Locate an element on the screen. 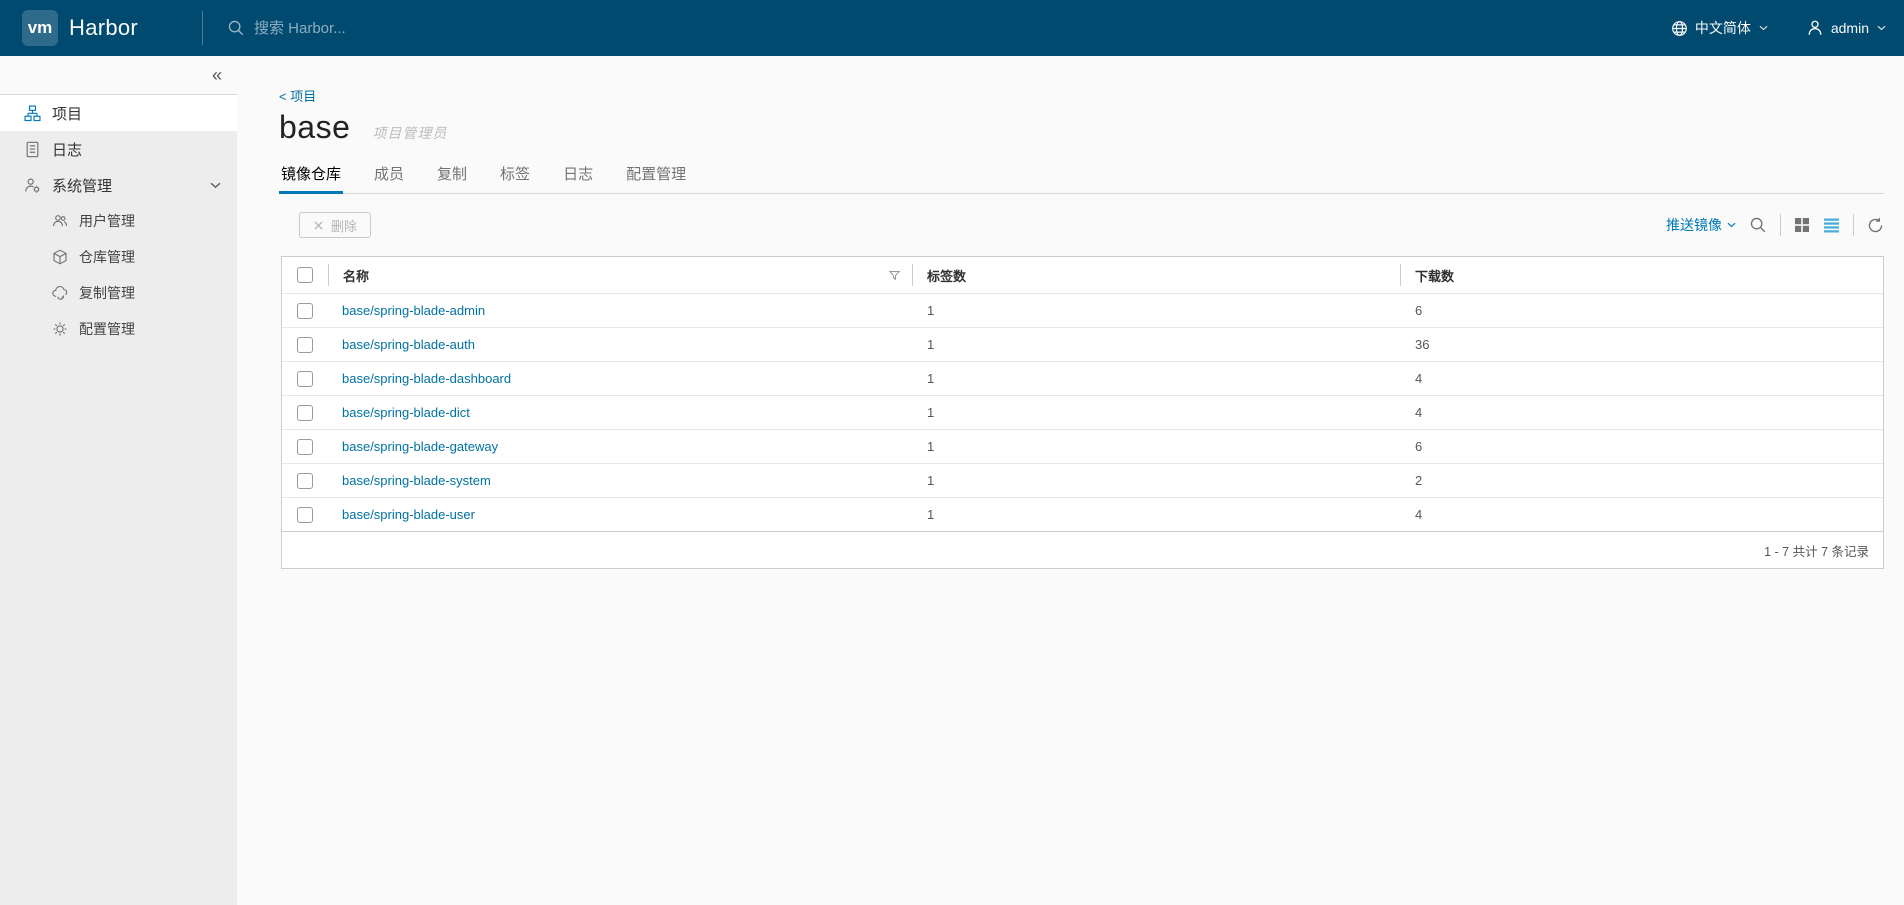 This screenshot has height=905, width=1904. table-row: base/spring-blade-dashboard 1 4 is located at coordinates (1082, 378).